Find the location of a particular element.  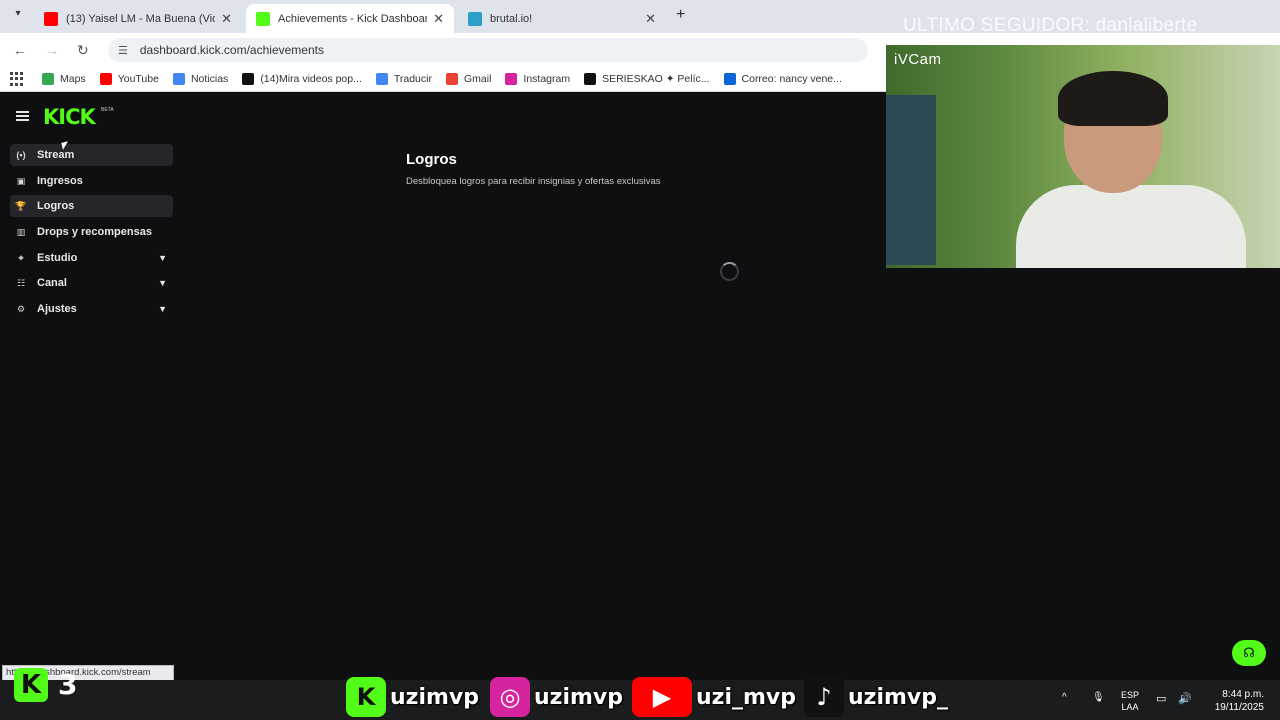

bookmark-traducir: Traducir is located at coordinates (403, 79).